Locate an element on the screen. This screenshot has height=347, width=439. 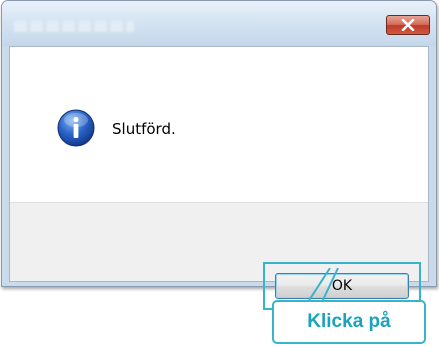
blurred-window-title is located at coordinates (74, 26).